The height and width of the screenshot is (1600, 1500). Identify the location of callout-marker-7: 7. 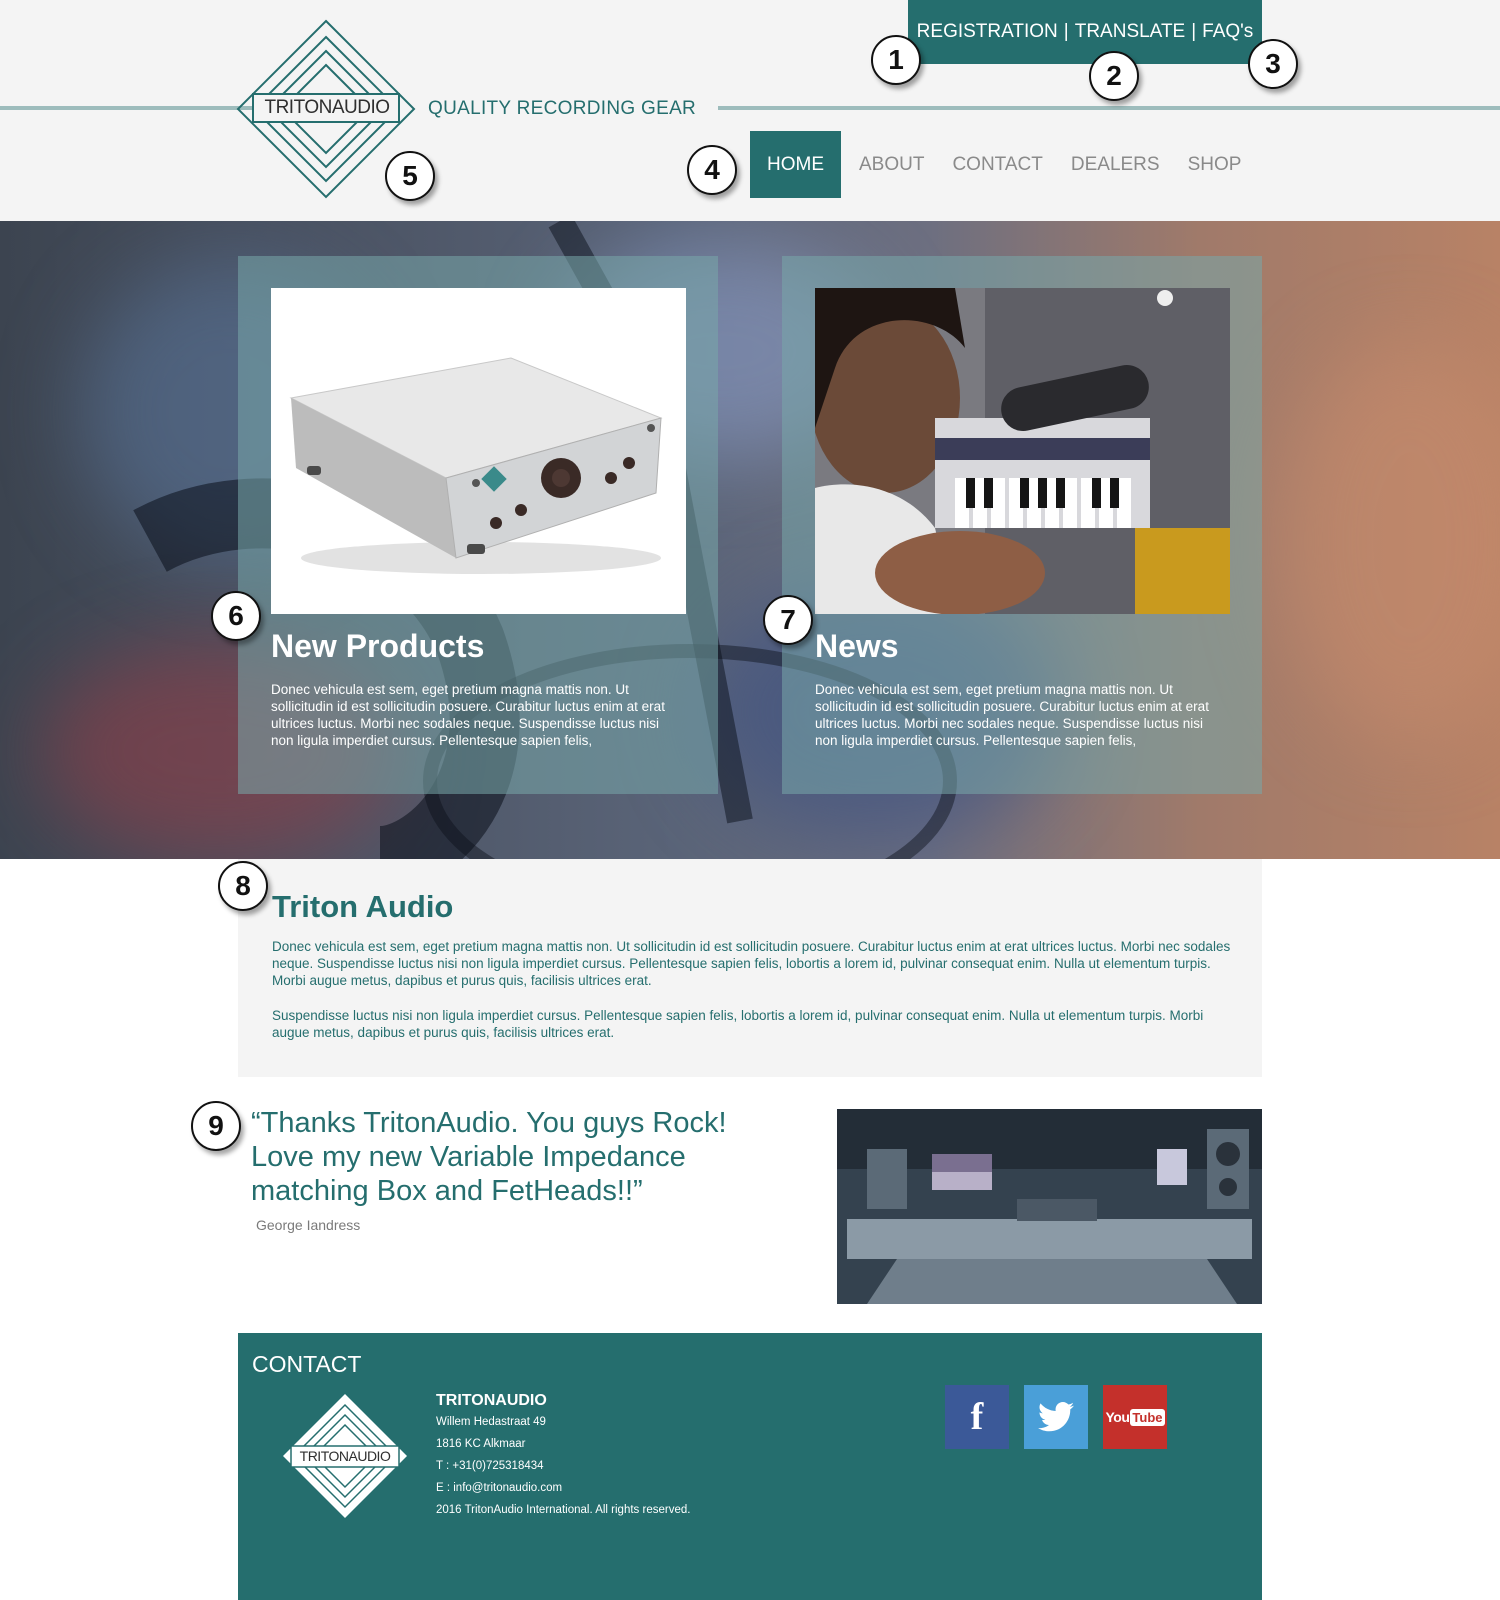
(788, 620).